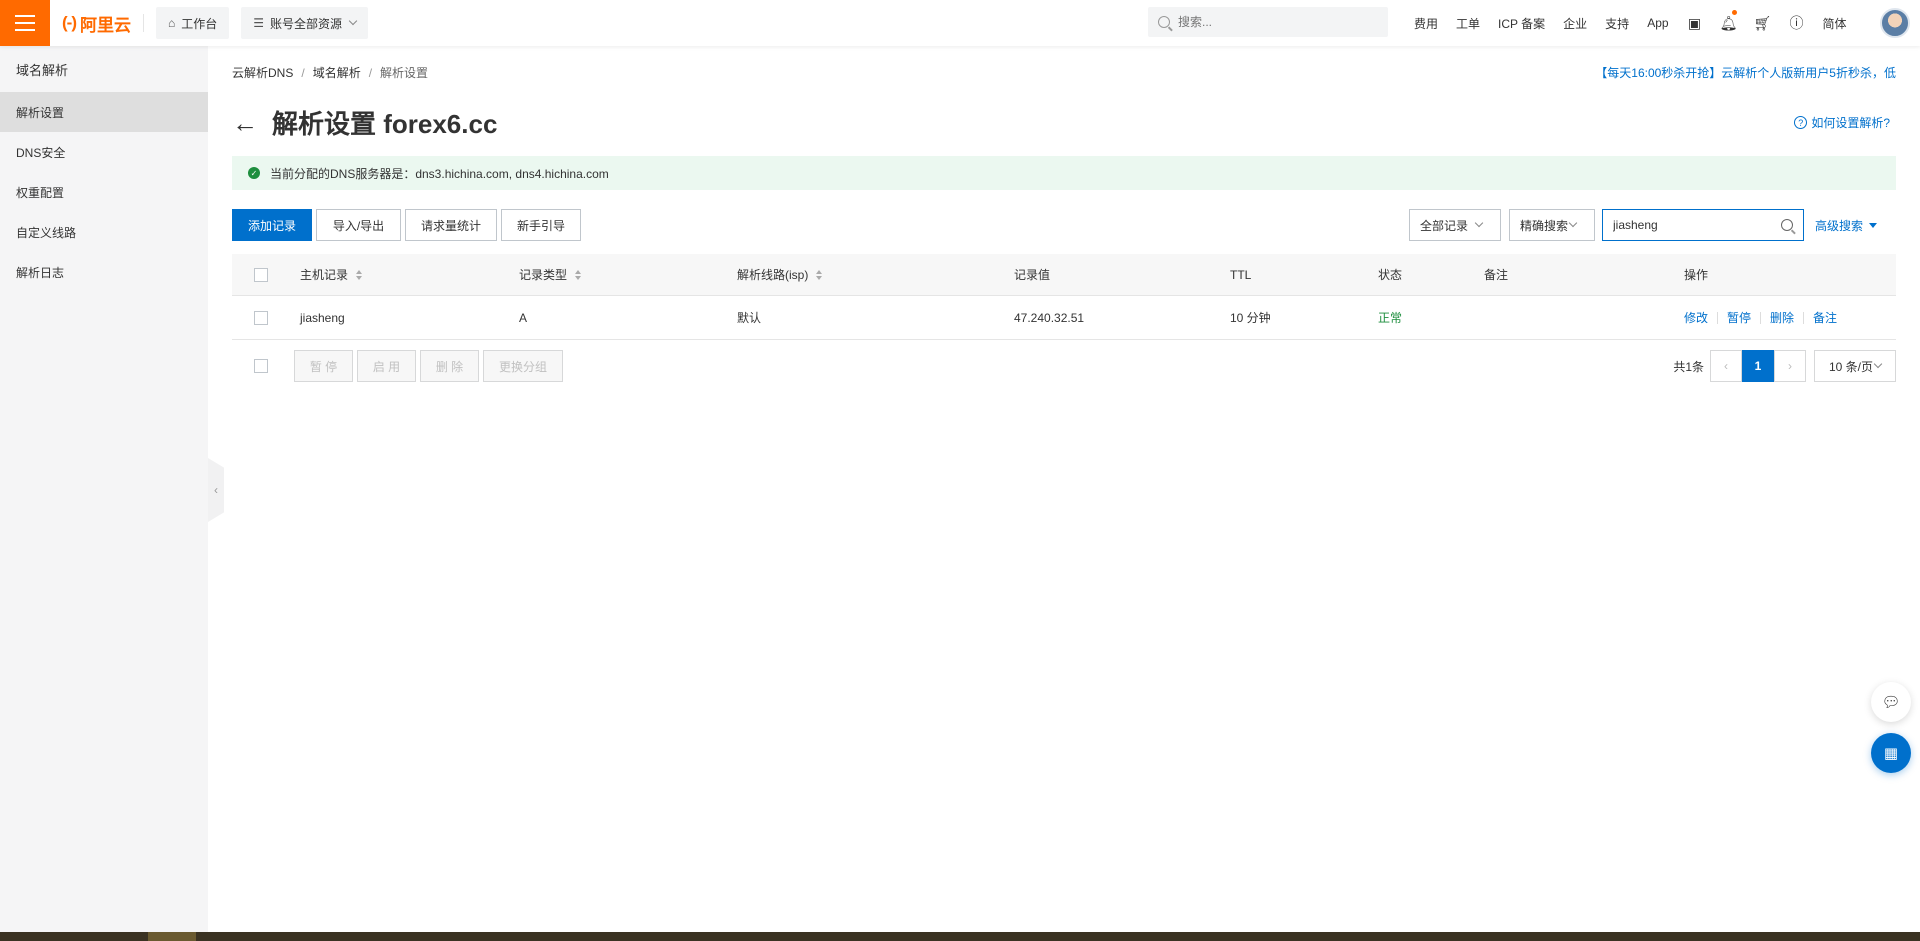 The height and width of the screenshot is (941, 1920). I want to click on promo-banner: 【每天16:00秒杀开抢】云解析个人版新用户5折秒杀，低, so click(1745, 72).